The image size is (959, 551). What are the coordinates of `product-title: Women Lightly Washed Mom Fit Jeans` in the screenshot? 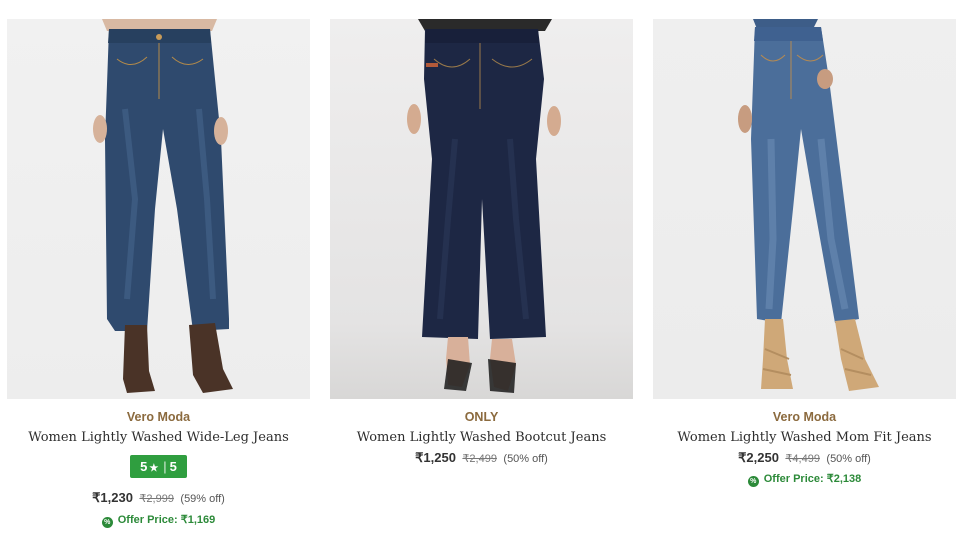 It's located at (804, 437).